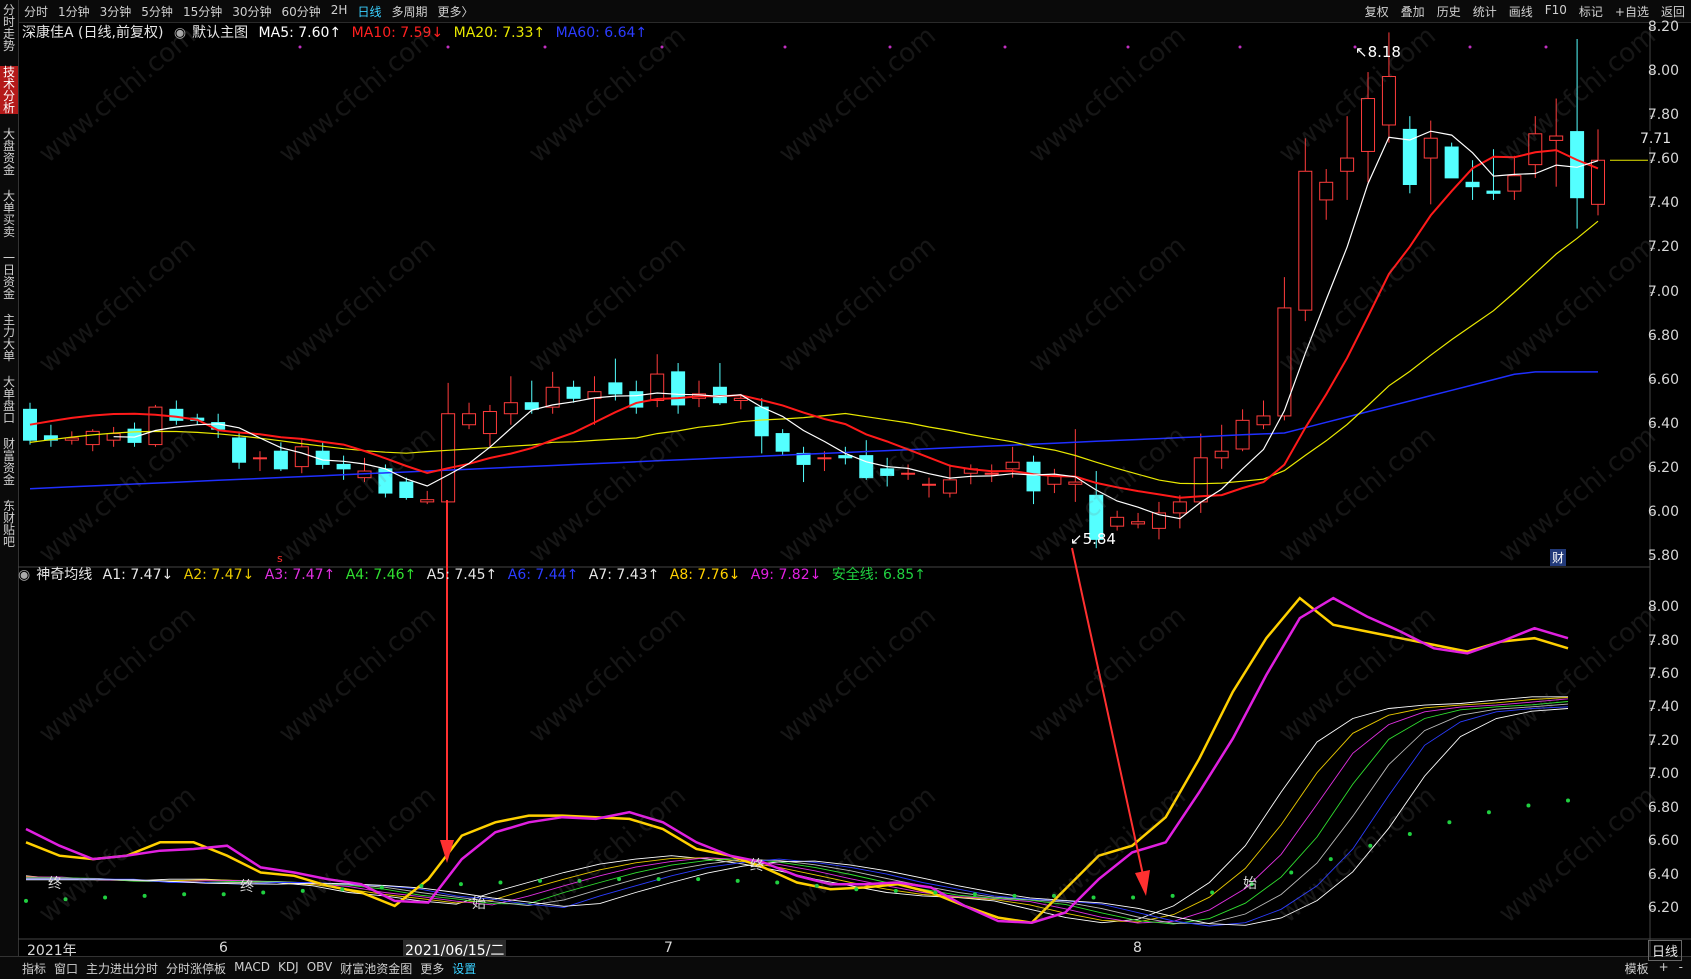 This screenshot has height=979, width=1691. Describe the element at coordinates (464, 968) in the screenshot. I see `bottom-tab-9: 设置` at that location.